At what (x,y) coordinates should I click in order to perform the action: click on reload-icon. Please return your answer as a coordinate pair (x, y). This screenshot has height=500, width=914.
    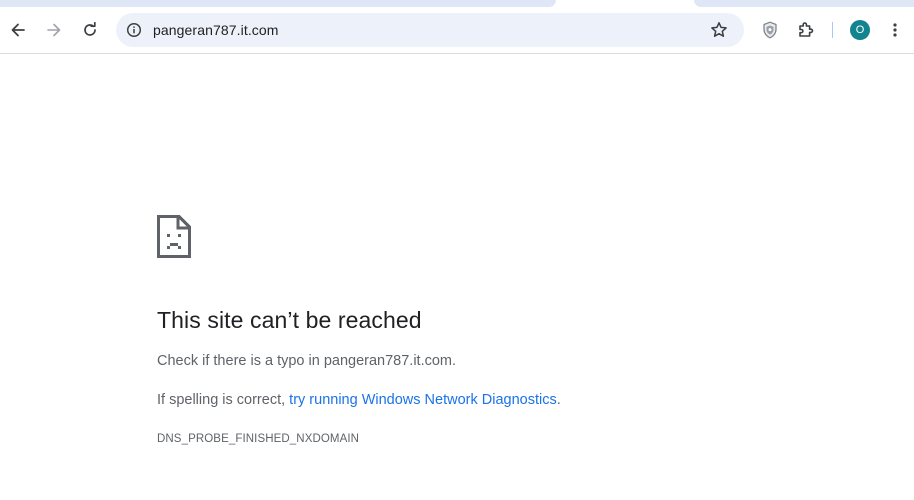
    Looking at the image, I should click on (90, 29).